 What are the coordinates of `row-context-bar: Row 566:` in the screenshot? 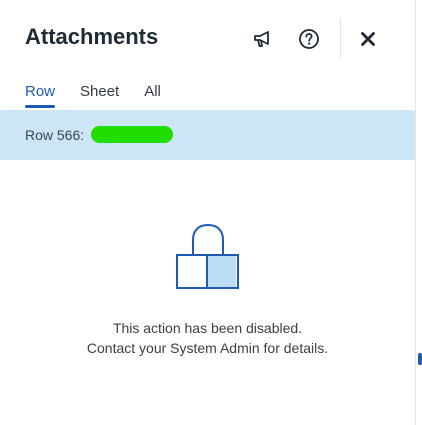 It's located at (207, 135).